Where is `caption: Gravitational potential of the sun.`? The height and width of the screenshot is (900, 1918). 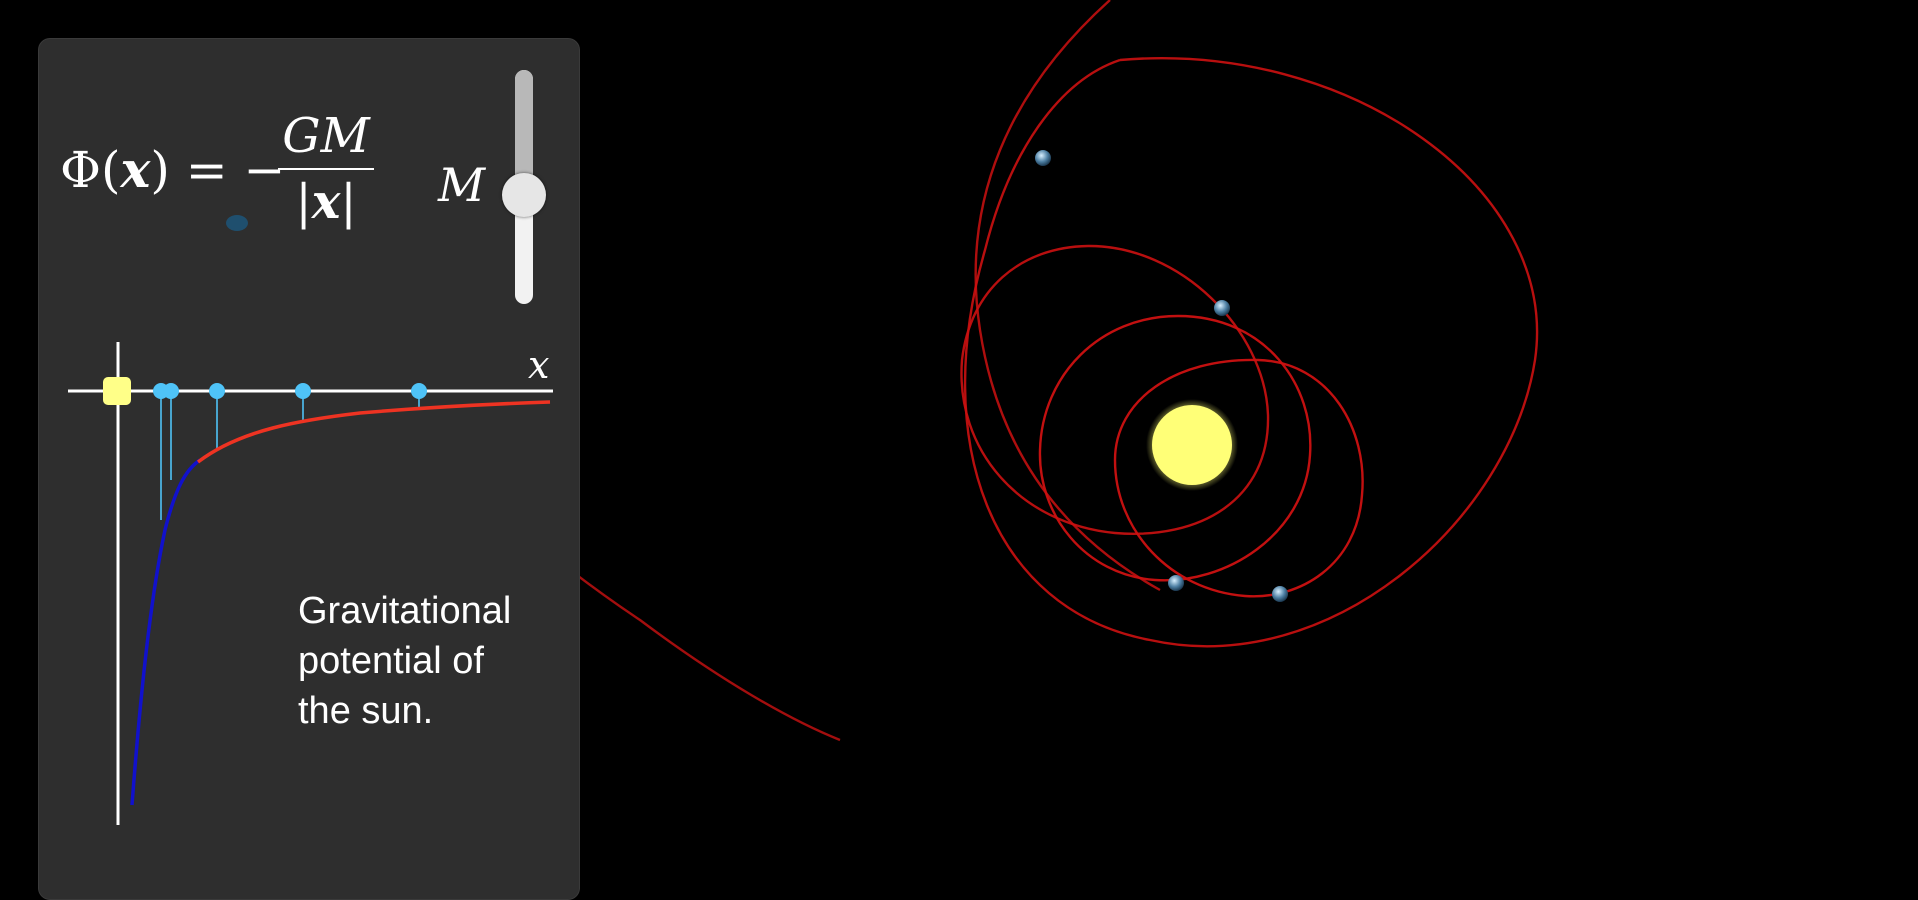
caption: Gravitational potential of the sun. is located at coordinates (428, 661).